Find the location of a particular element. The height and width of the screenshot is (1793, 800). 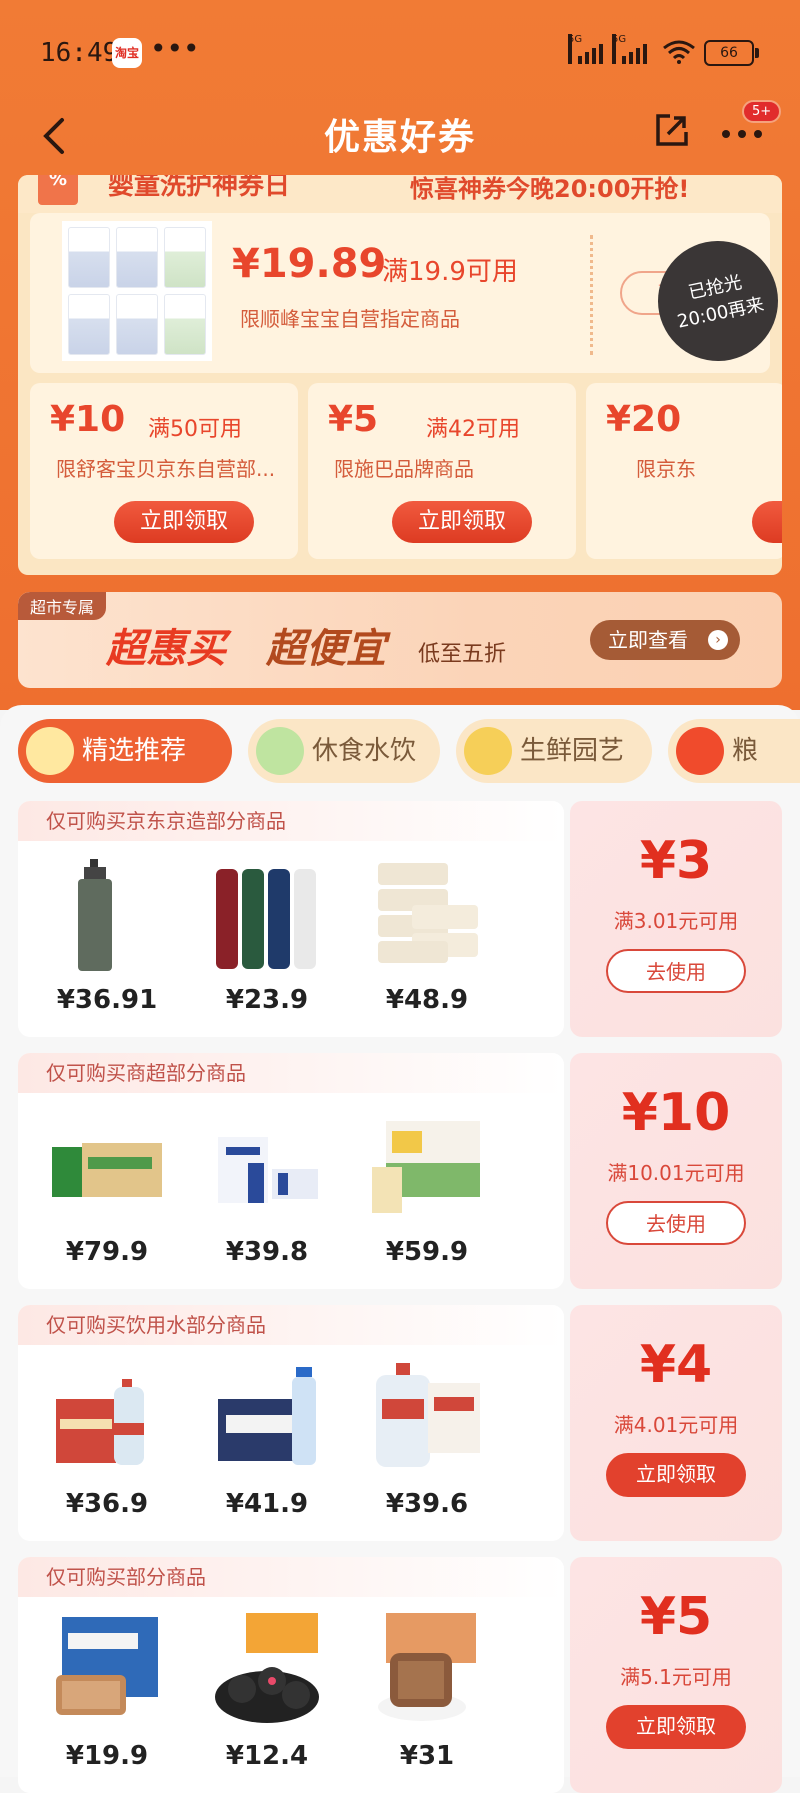

product-item: ¥12.4 is located at coordinates (267, 1701).